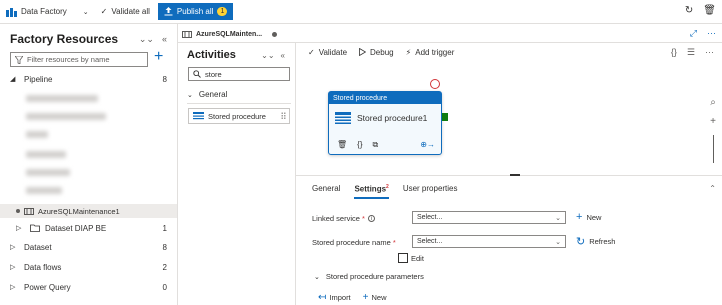 This screenshot has height=305, width=722. What do you see at coordinates (327, 52) in the screenshot?
I see `validate-button: ✓ Validate` at bounding box center [327, 52].